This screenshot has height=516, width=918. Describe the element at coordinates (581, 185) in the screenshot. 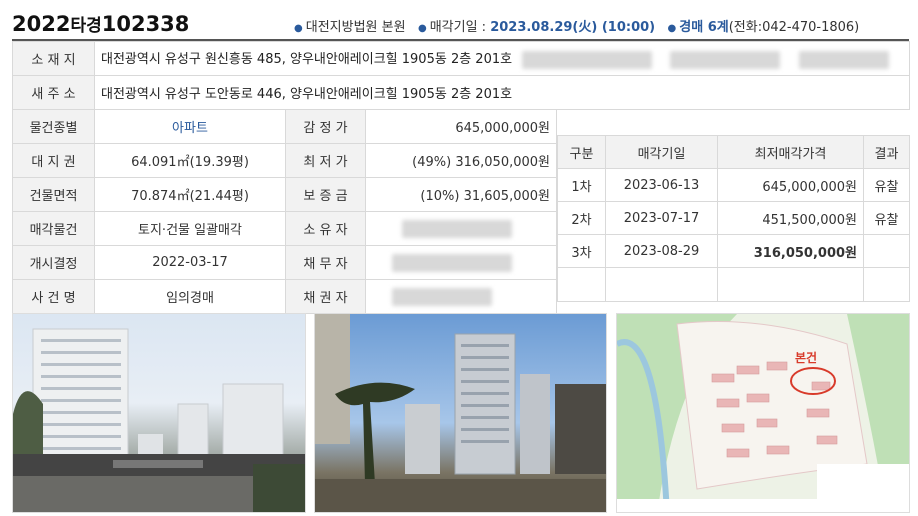

I see `history-round: 1차` at that location.